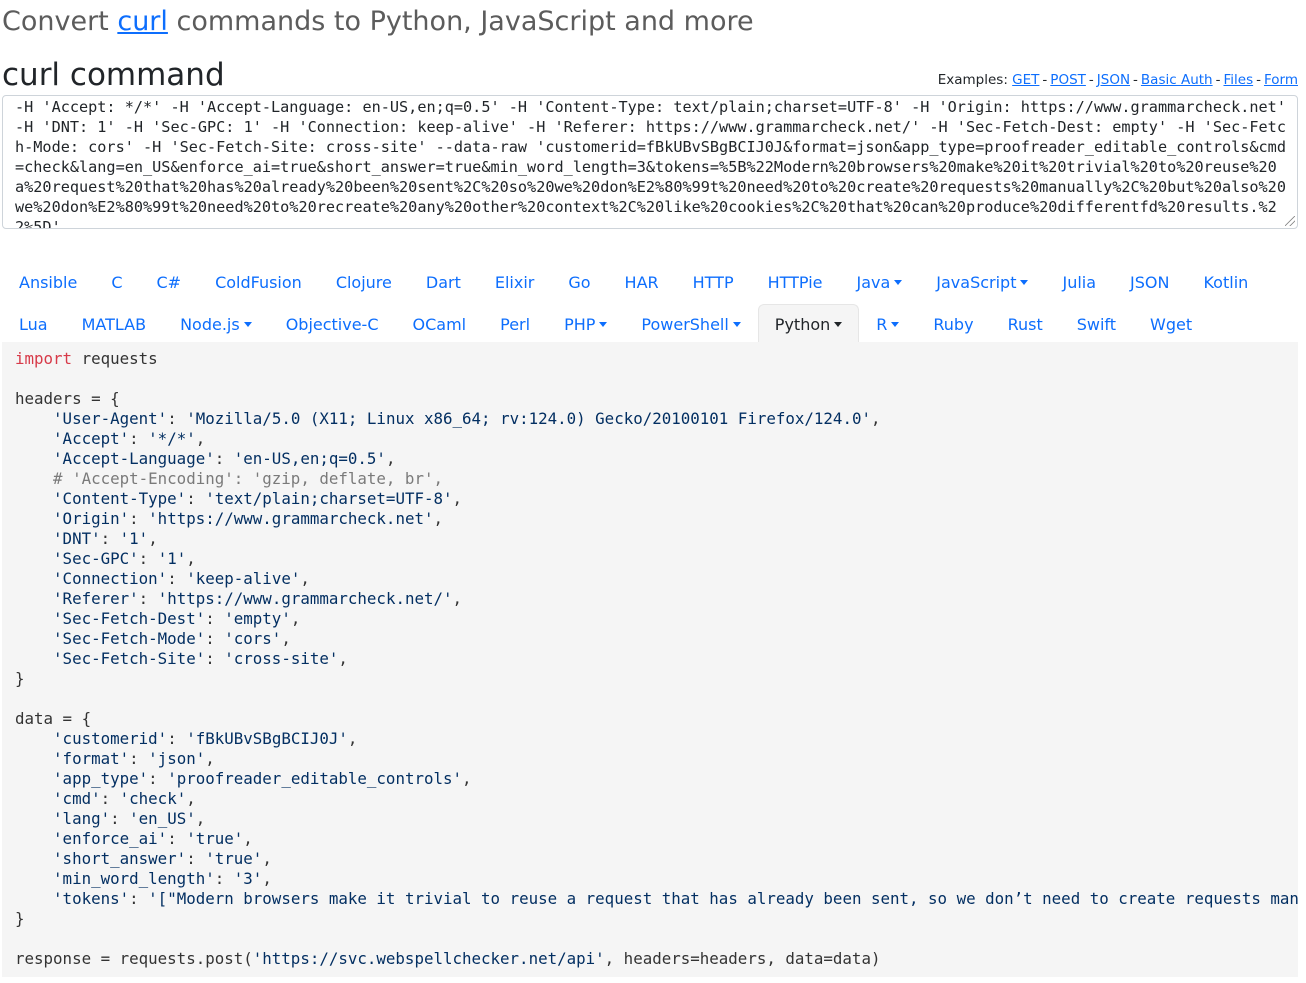 Image resolution: width=1306 pixels, height=983 pixels. I want to click on tab-json: JSON, so click(1149, 283).